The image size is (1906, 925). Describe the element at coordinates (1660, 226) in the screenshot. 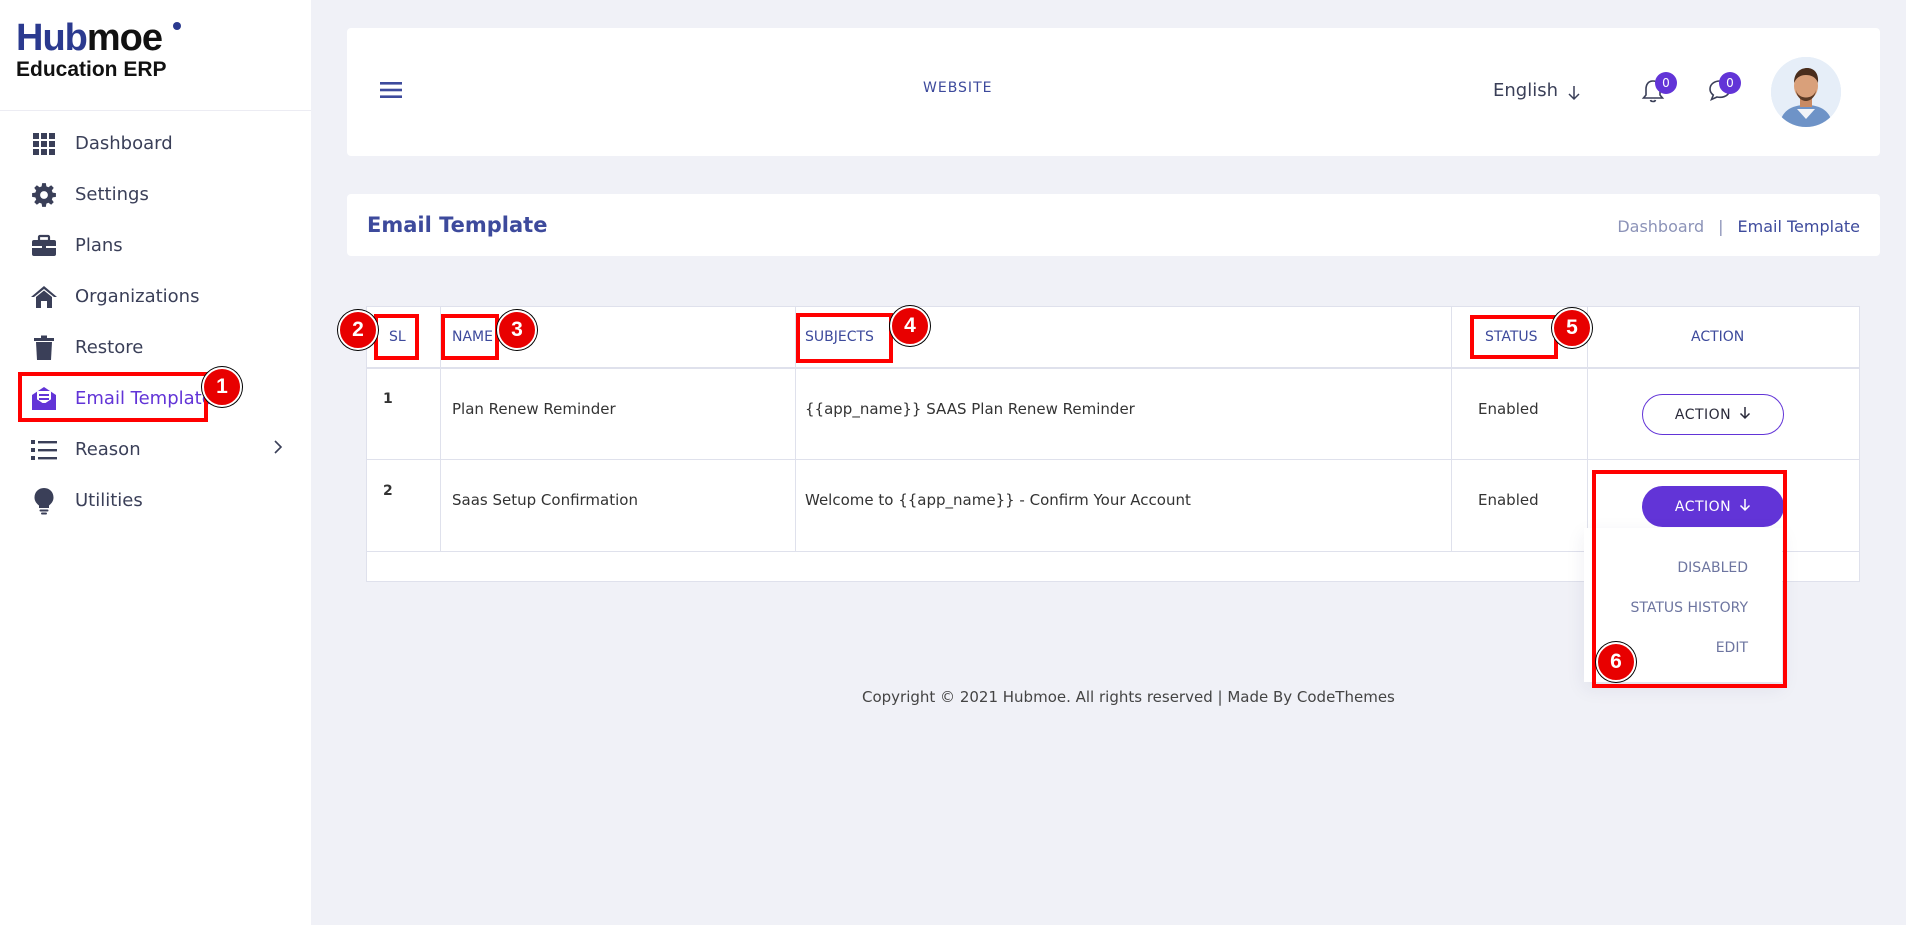

I see `breadcrumb-dashboard-link: Dashboard` at that location.